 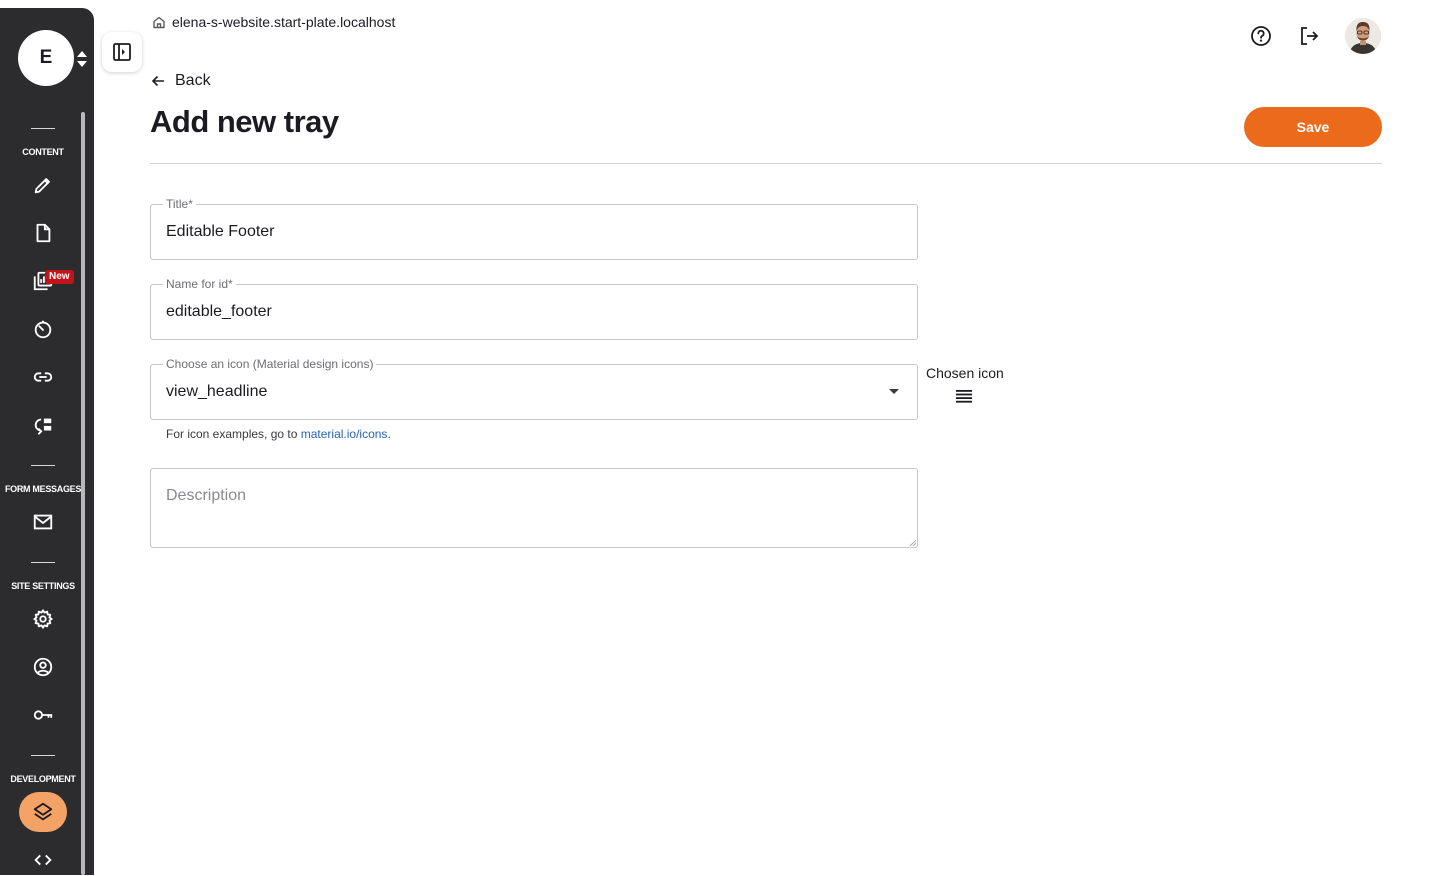 I want to click on title-field-label: Title*, so click(x=179, y=204).